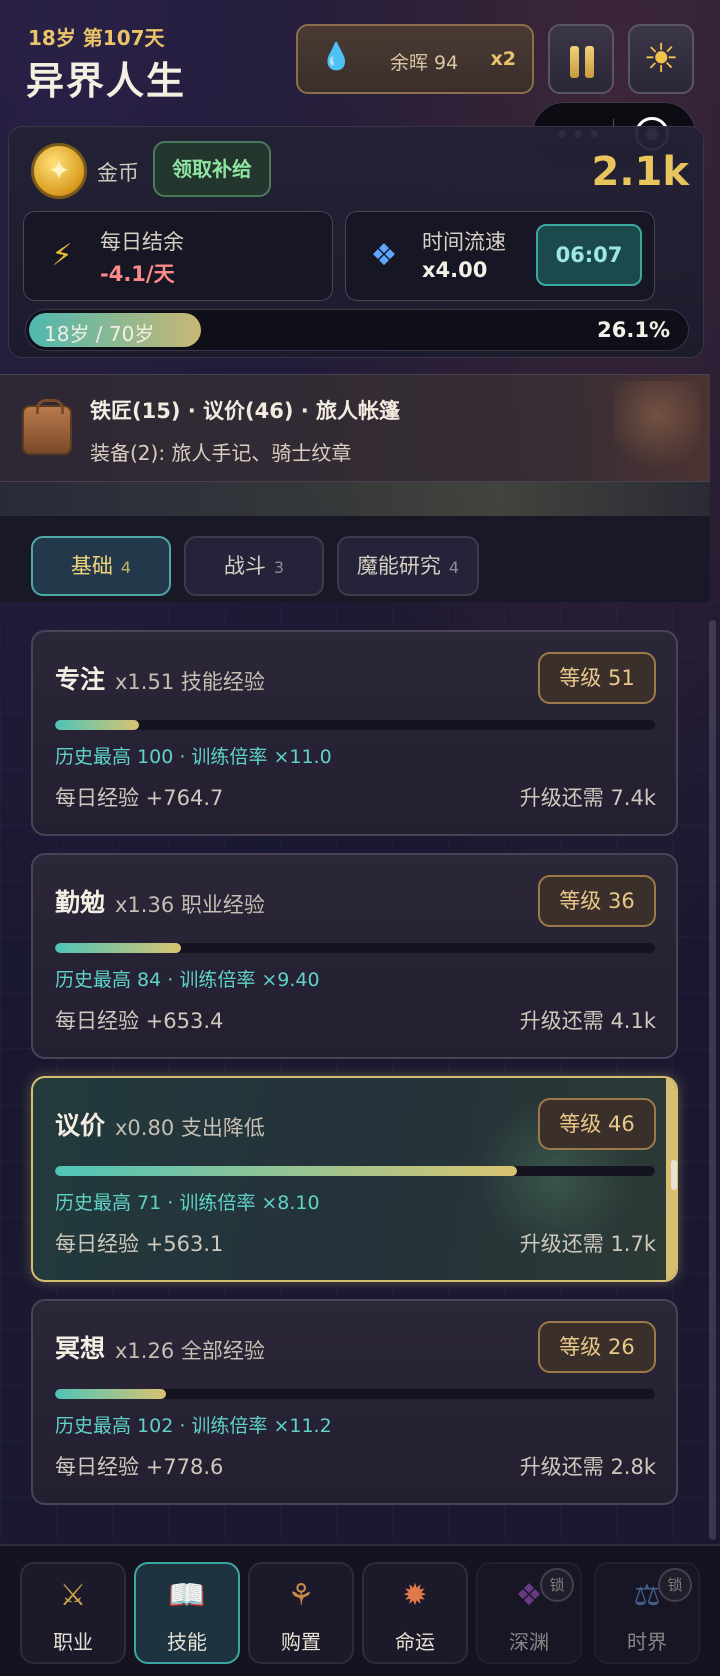  Describe the element at coordinates (73, 1595) in the screenshot. I see `shield-sword-icon: ⚔` at that location.